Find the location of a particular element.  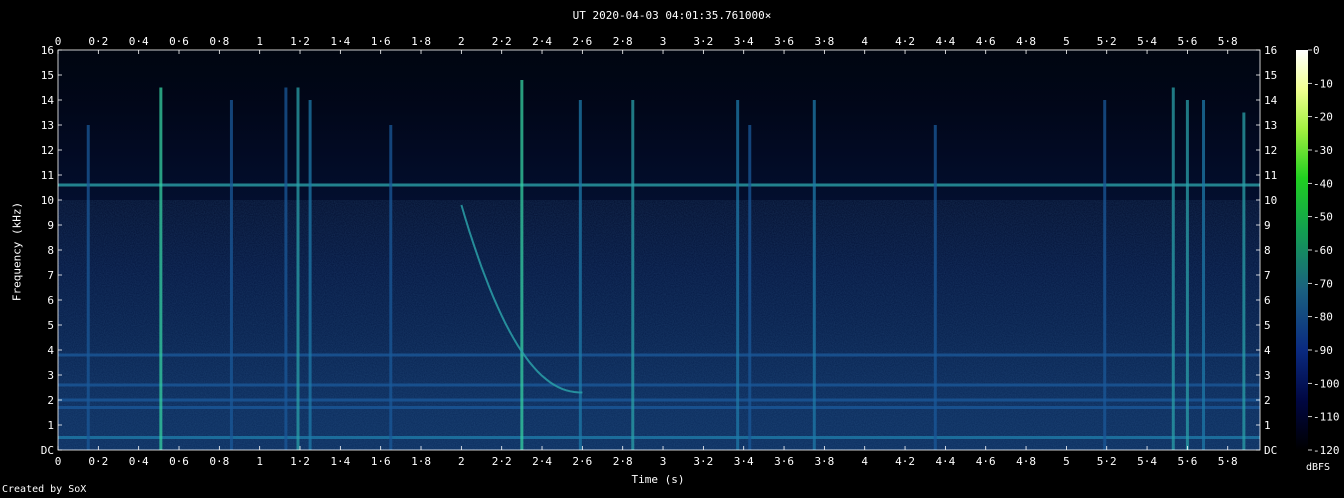

y-tick-label-left: 12 is located at coordinates (47, 150).